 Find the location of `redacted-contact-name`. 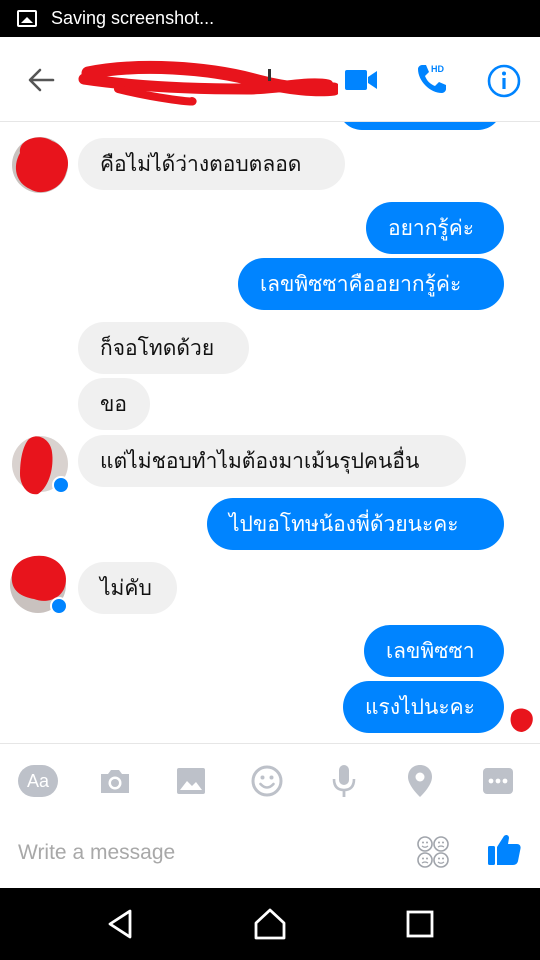

redacted-contact-name is located at coordinates (208, 83).